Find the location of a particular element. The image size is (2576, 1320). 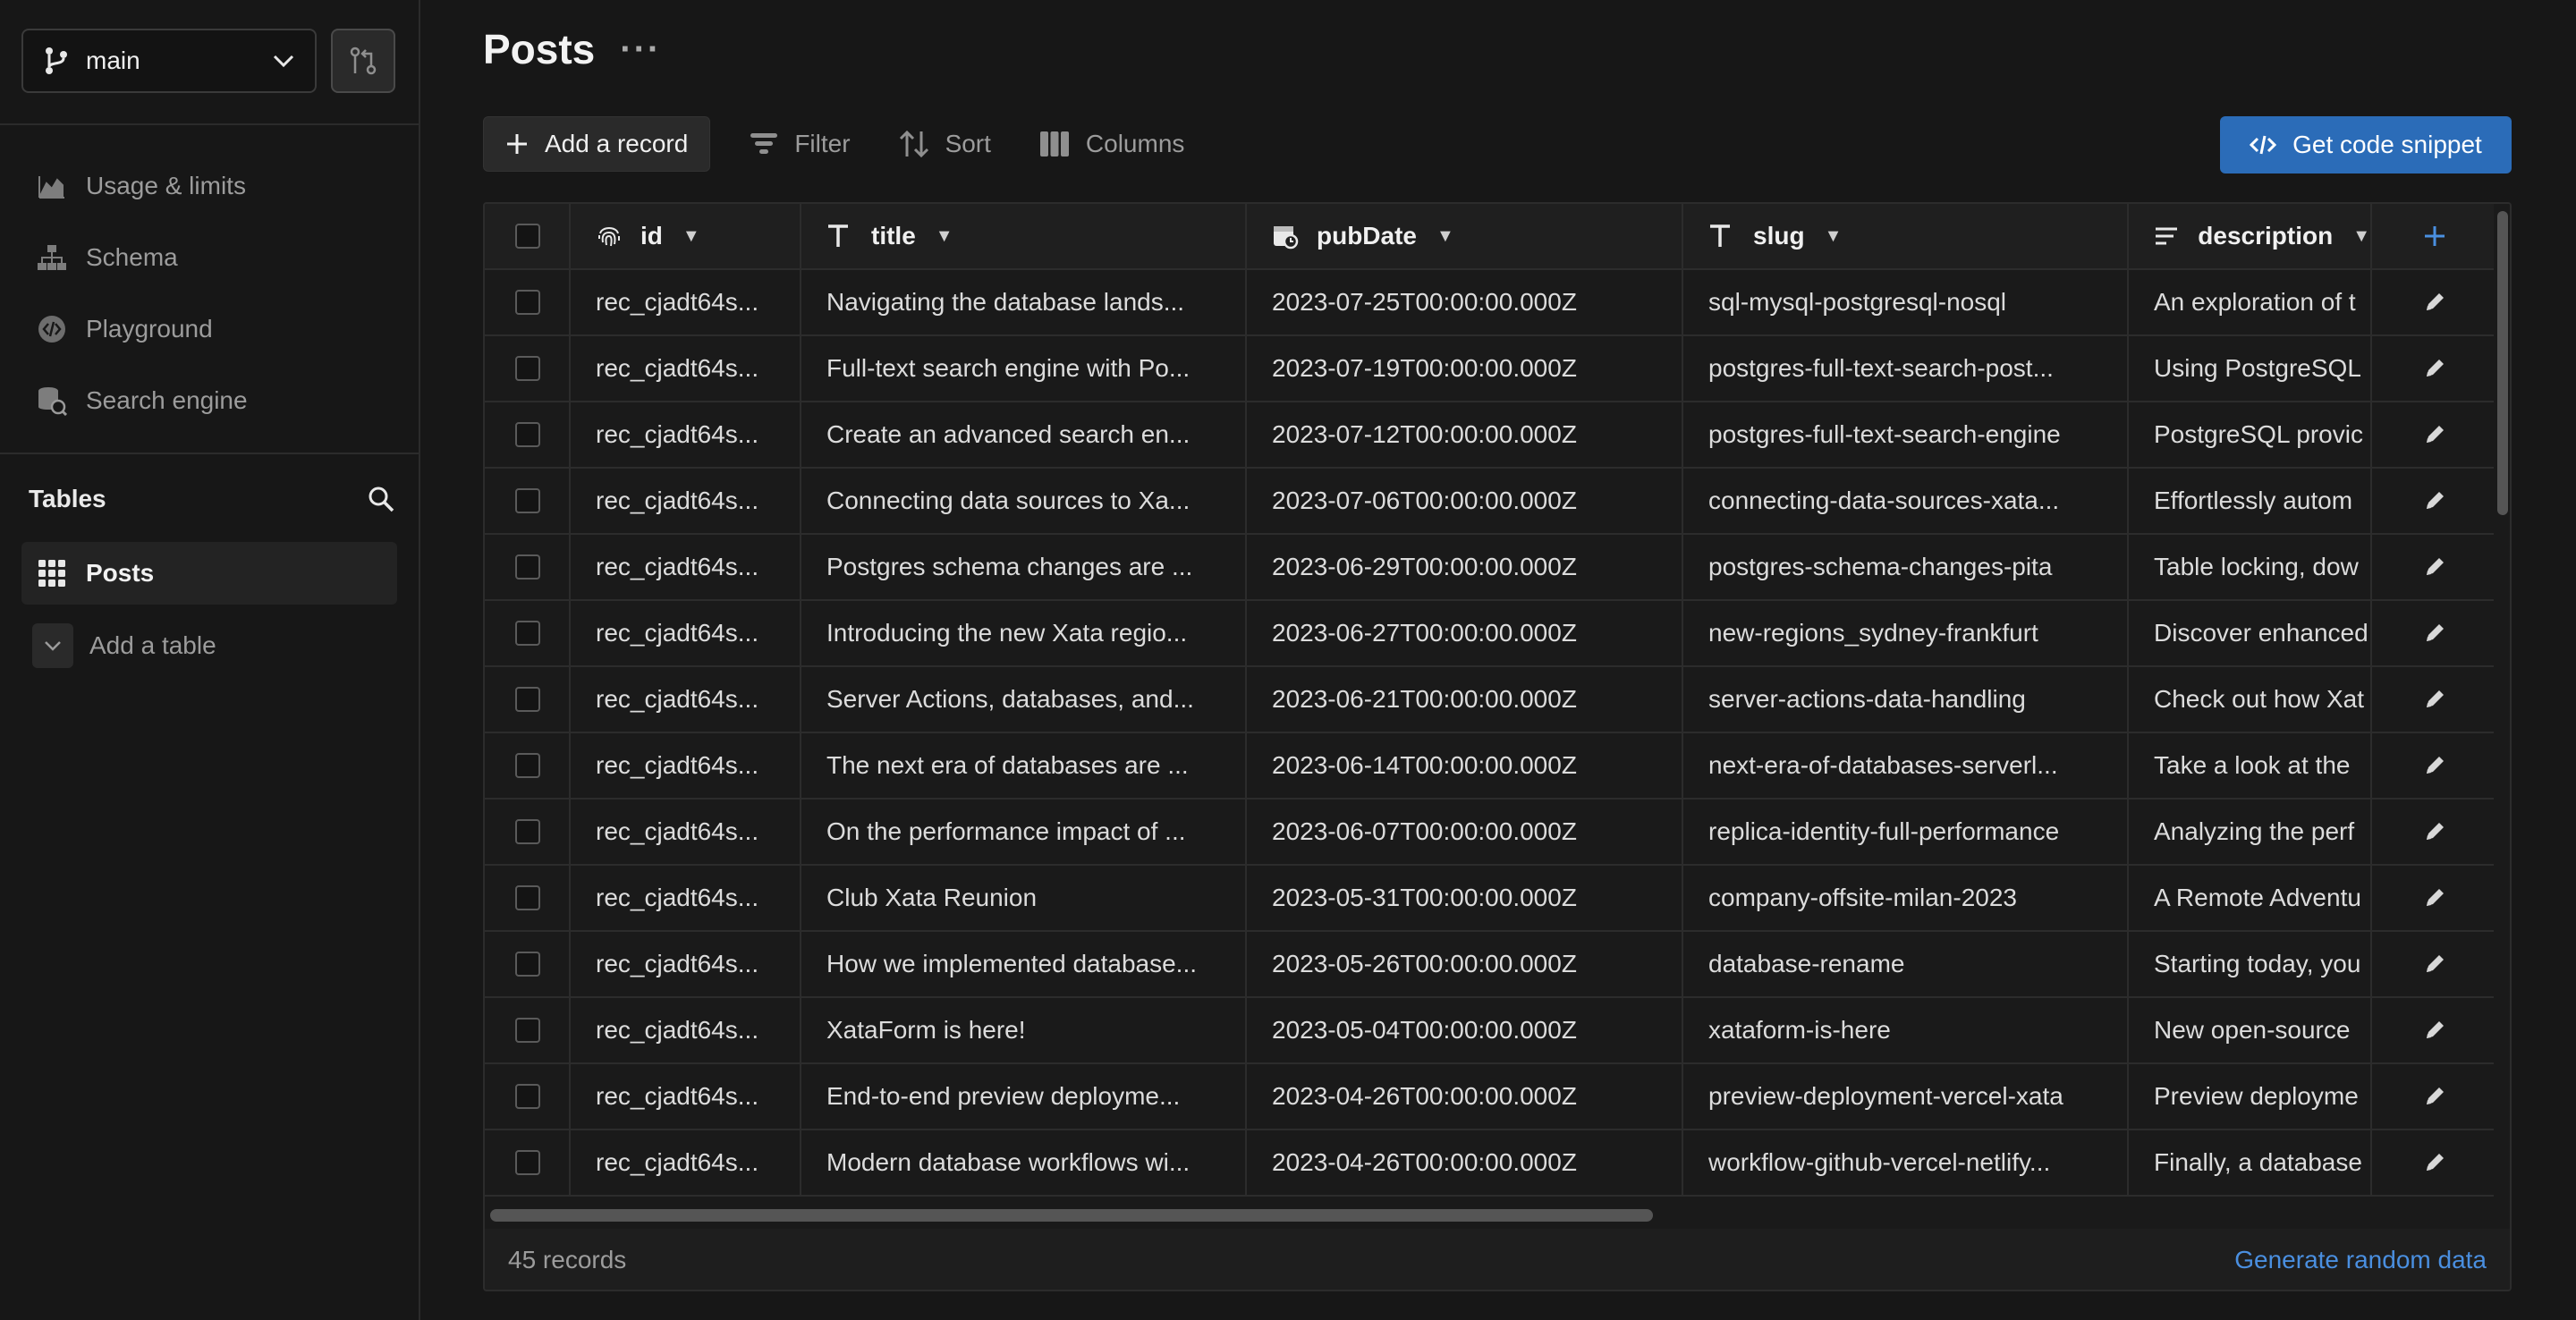

sidebar-item-usage: Usage & limits is located at coordinates (209, 186).